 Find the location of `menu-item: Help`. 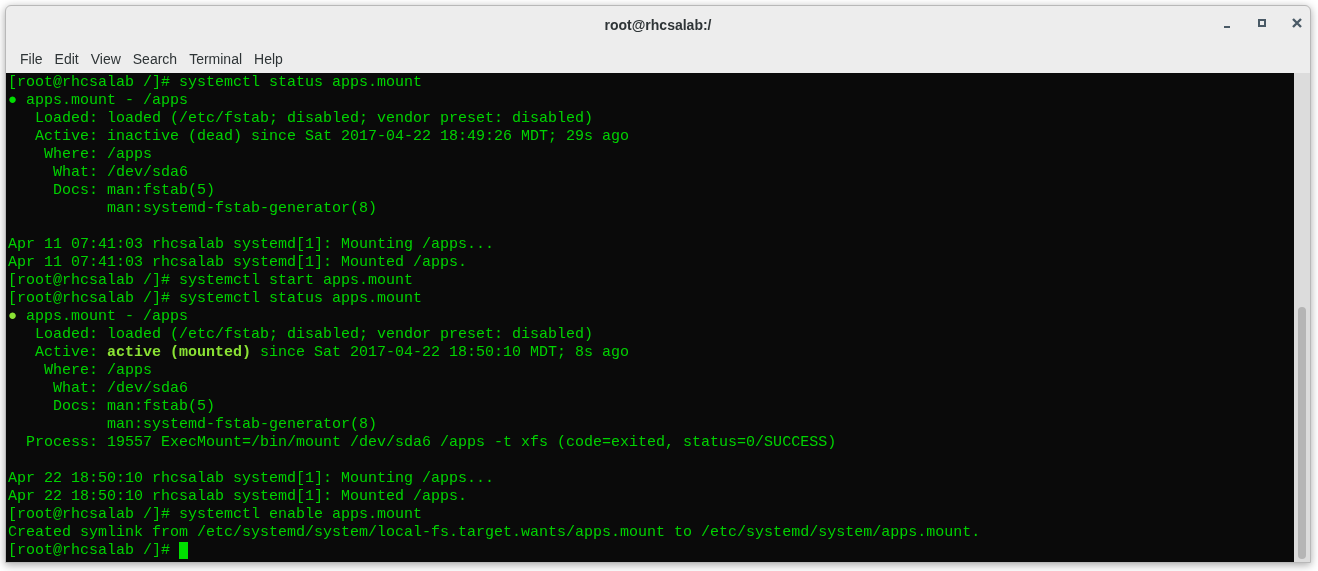

menu-item: Help is located at coordinates (268, 59).